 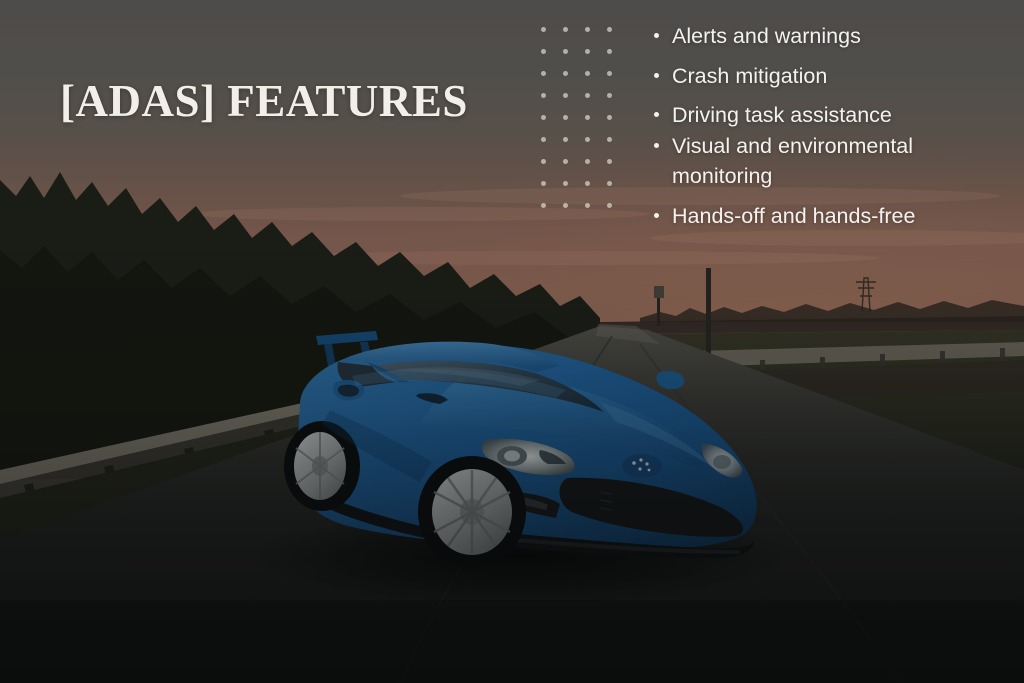 I want to click on feature-label: Driving task assistance, so click(x=782, y=115).